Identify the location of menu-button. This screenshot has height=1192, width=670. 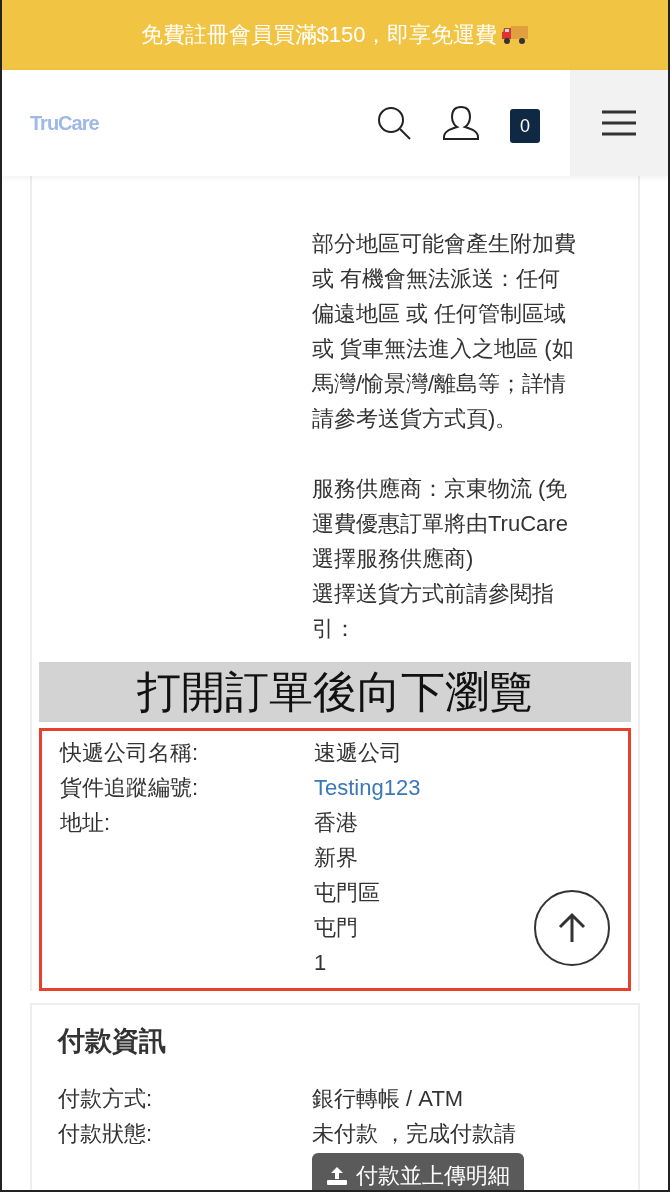
(619, 123).